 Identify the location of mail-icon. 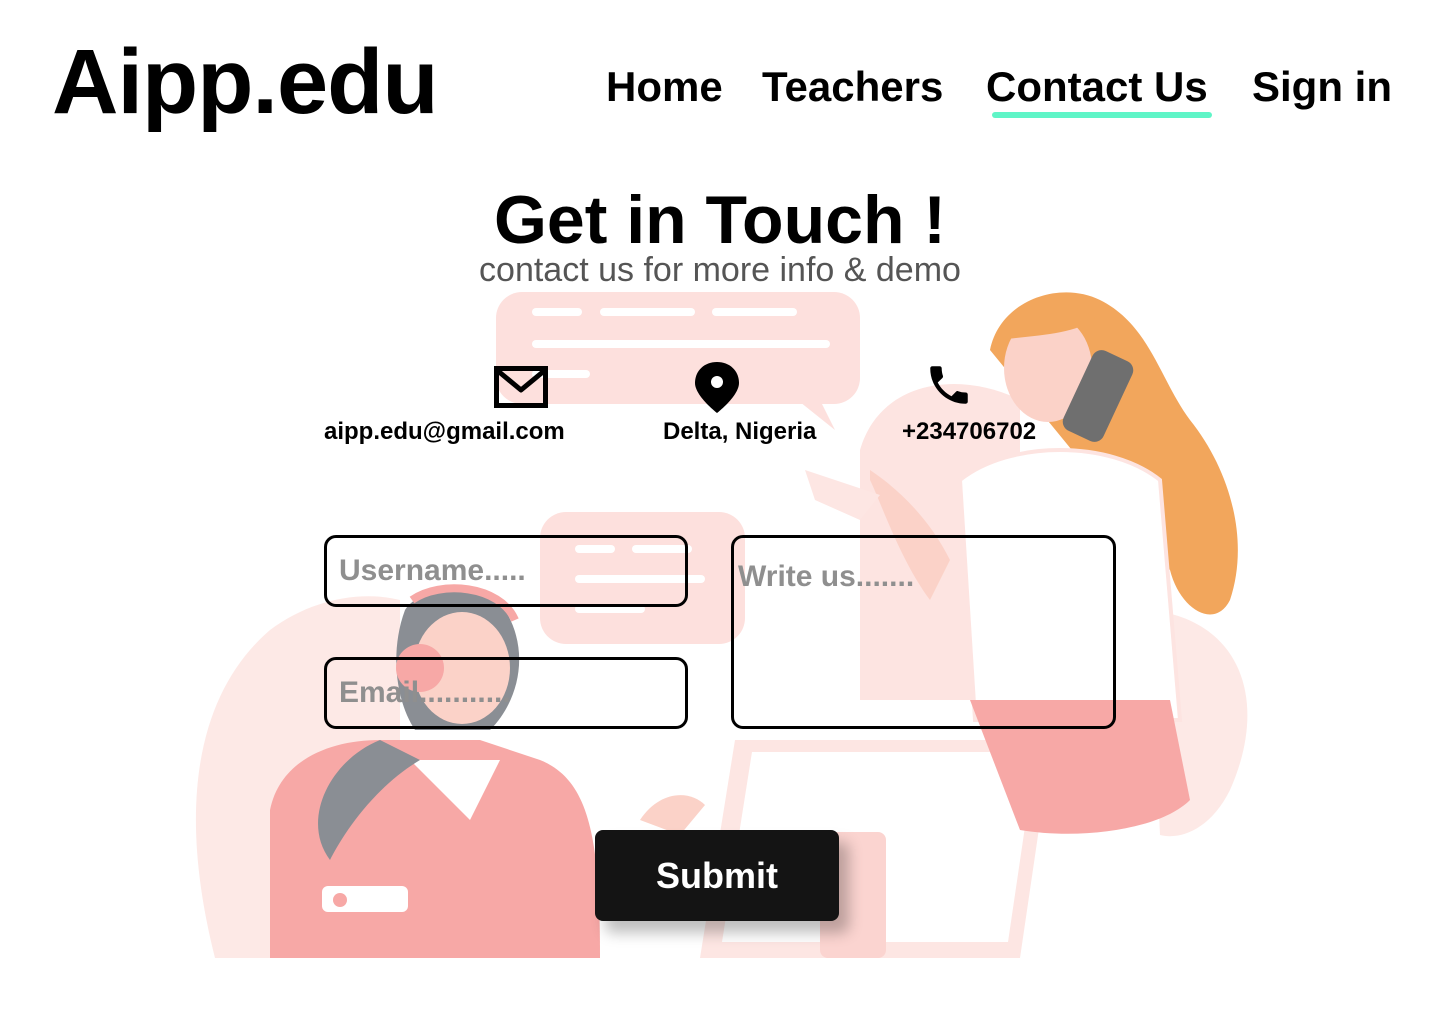
(521, 387).